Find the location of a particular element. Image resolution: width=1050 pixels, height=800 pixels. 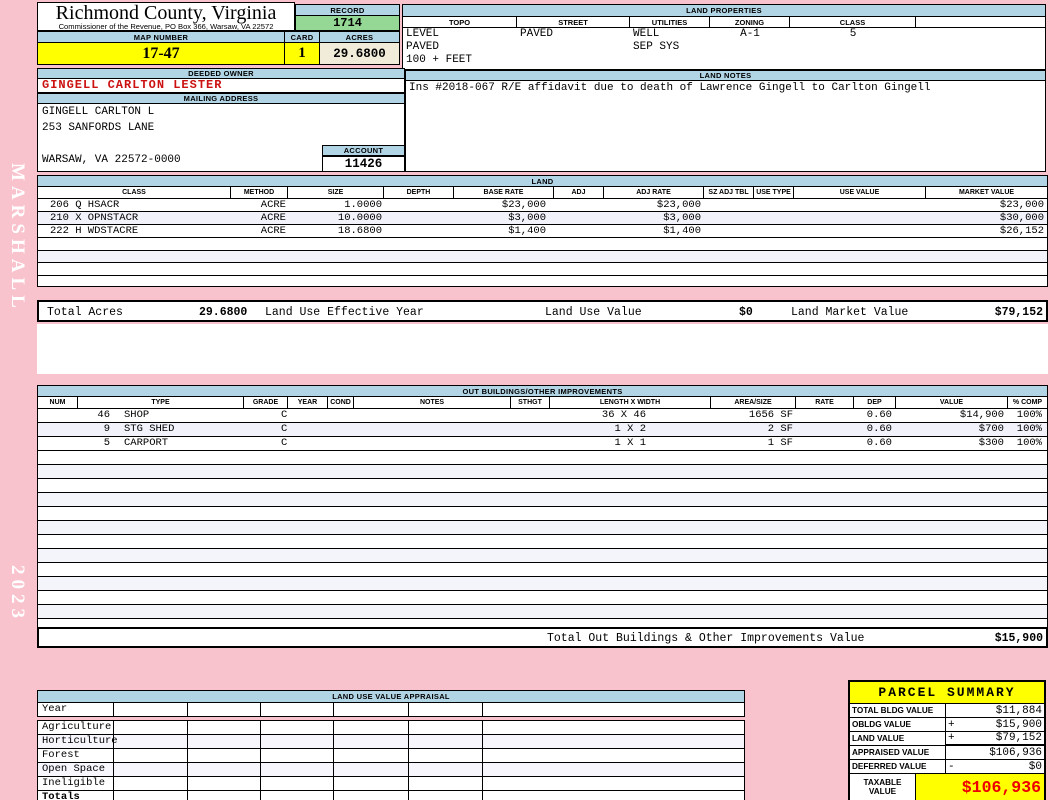

col-use-value: USE VALUE is located at coordinates (860, 192).